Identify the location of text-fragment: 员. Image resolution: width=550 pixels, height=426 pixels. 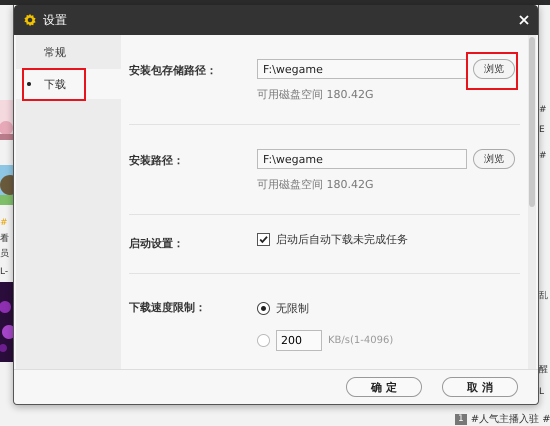
(4, 254).